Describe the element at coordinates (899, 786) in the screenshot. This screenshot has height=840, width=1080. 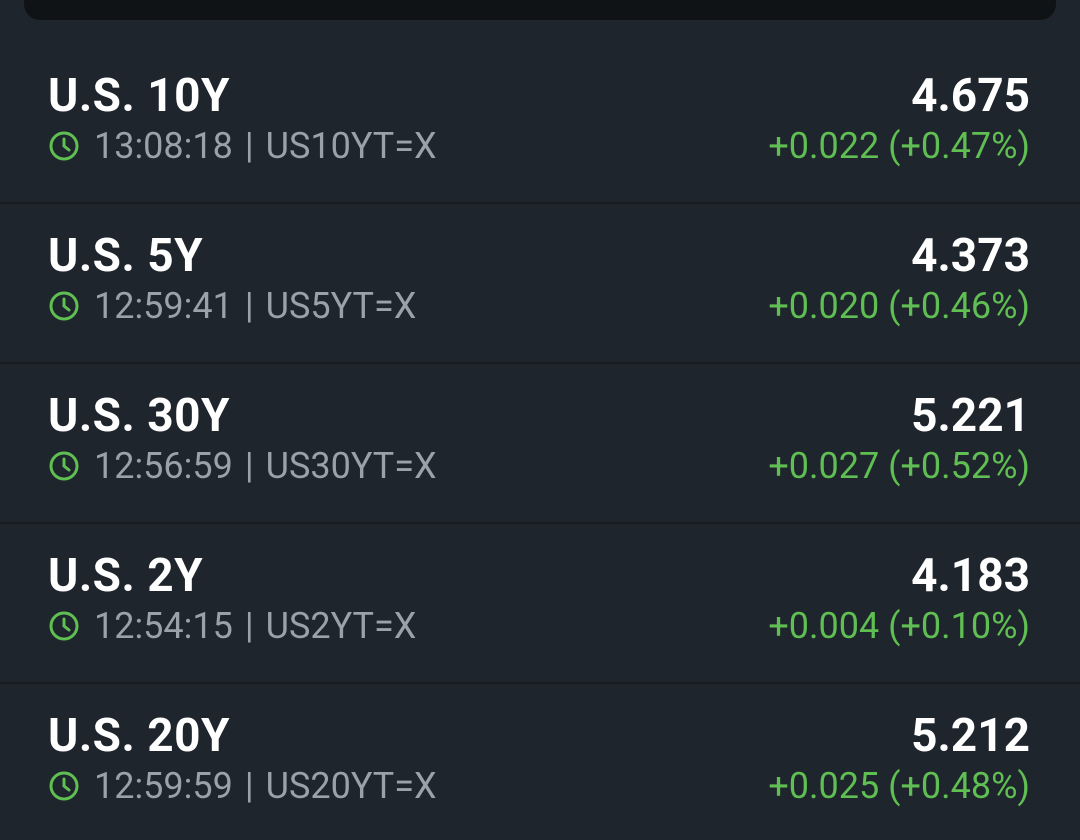
I see `quote-change: +0.025 (+0.48%)` at that location.